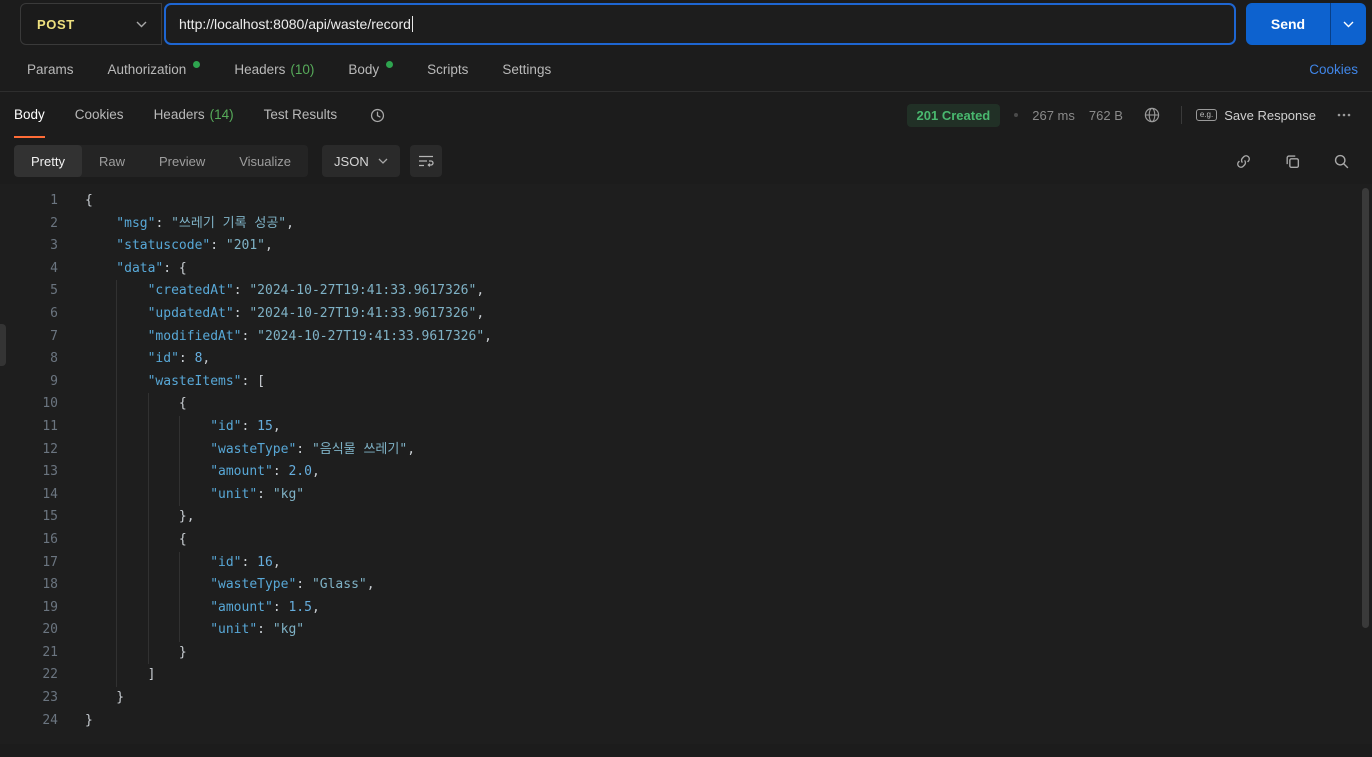 The image size is (1372, 757). What do you see at coordinates (1288, 24) in the screenshot?
I see `send-button: Send` at bounding box center [1288, 24].